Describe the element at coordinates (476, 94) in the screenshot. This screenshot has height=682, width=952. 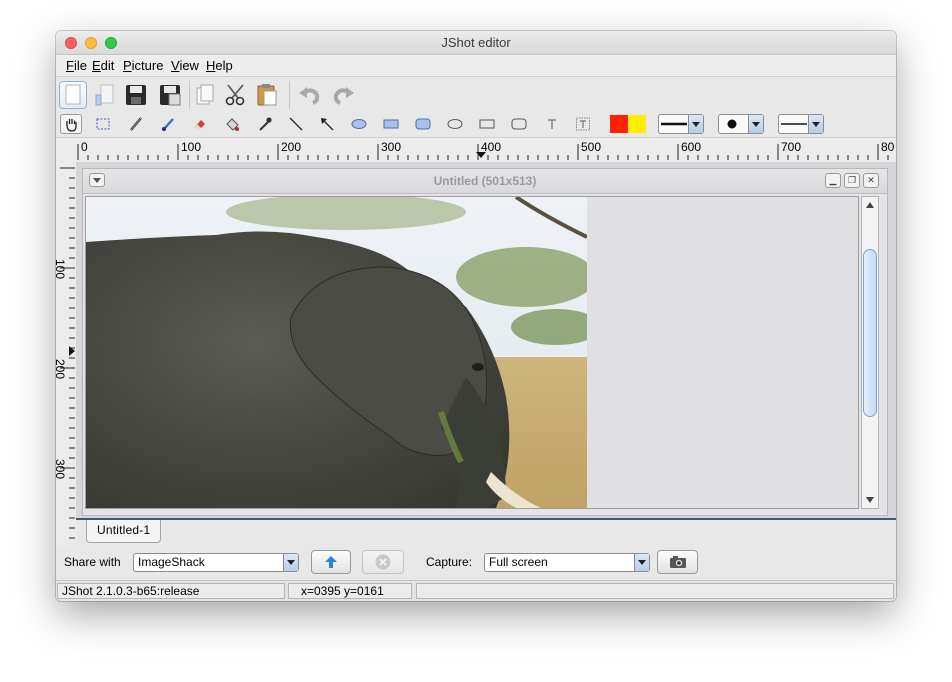
I see `main-toolbar` at that location.